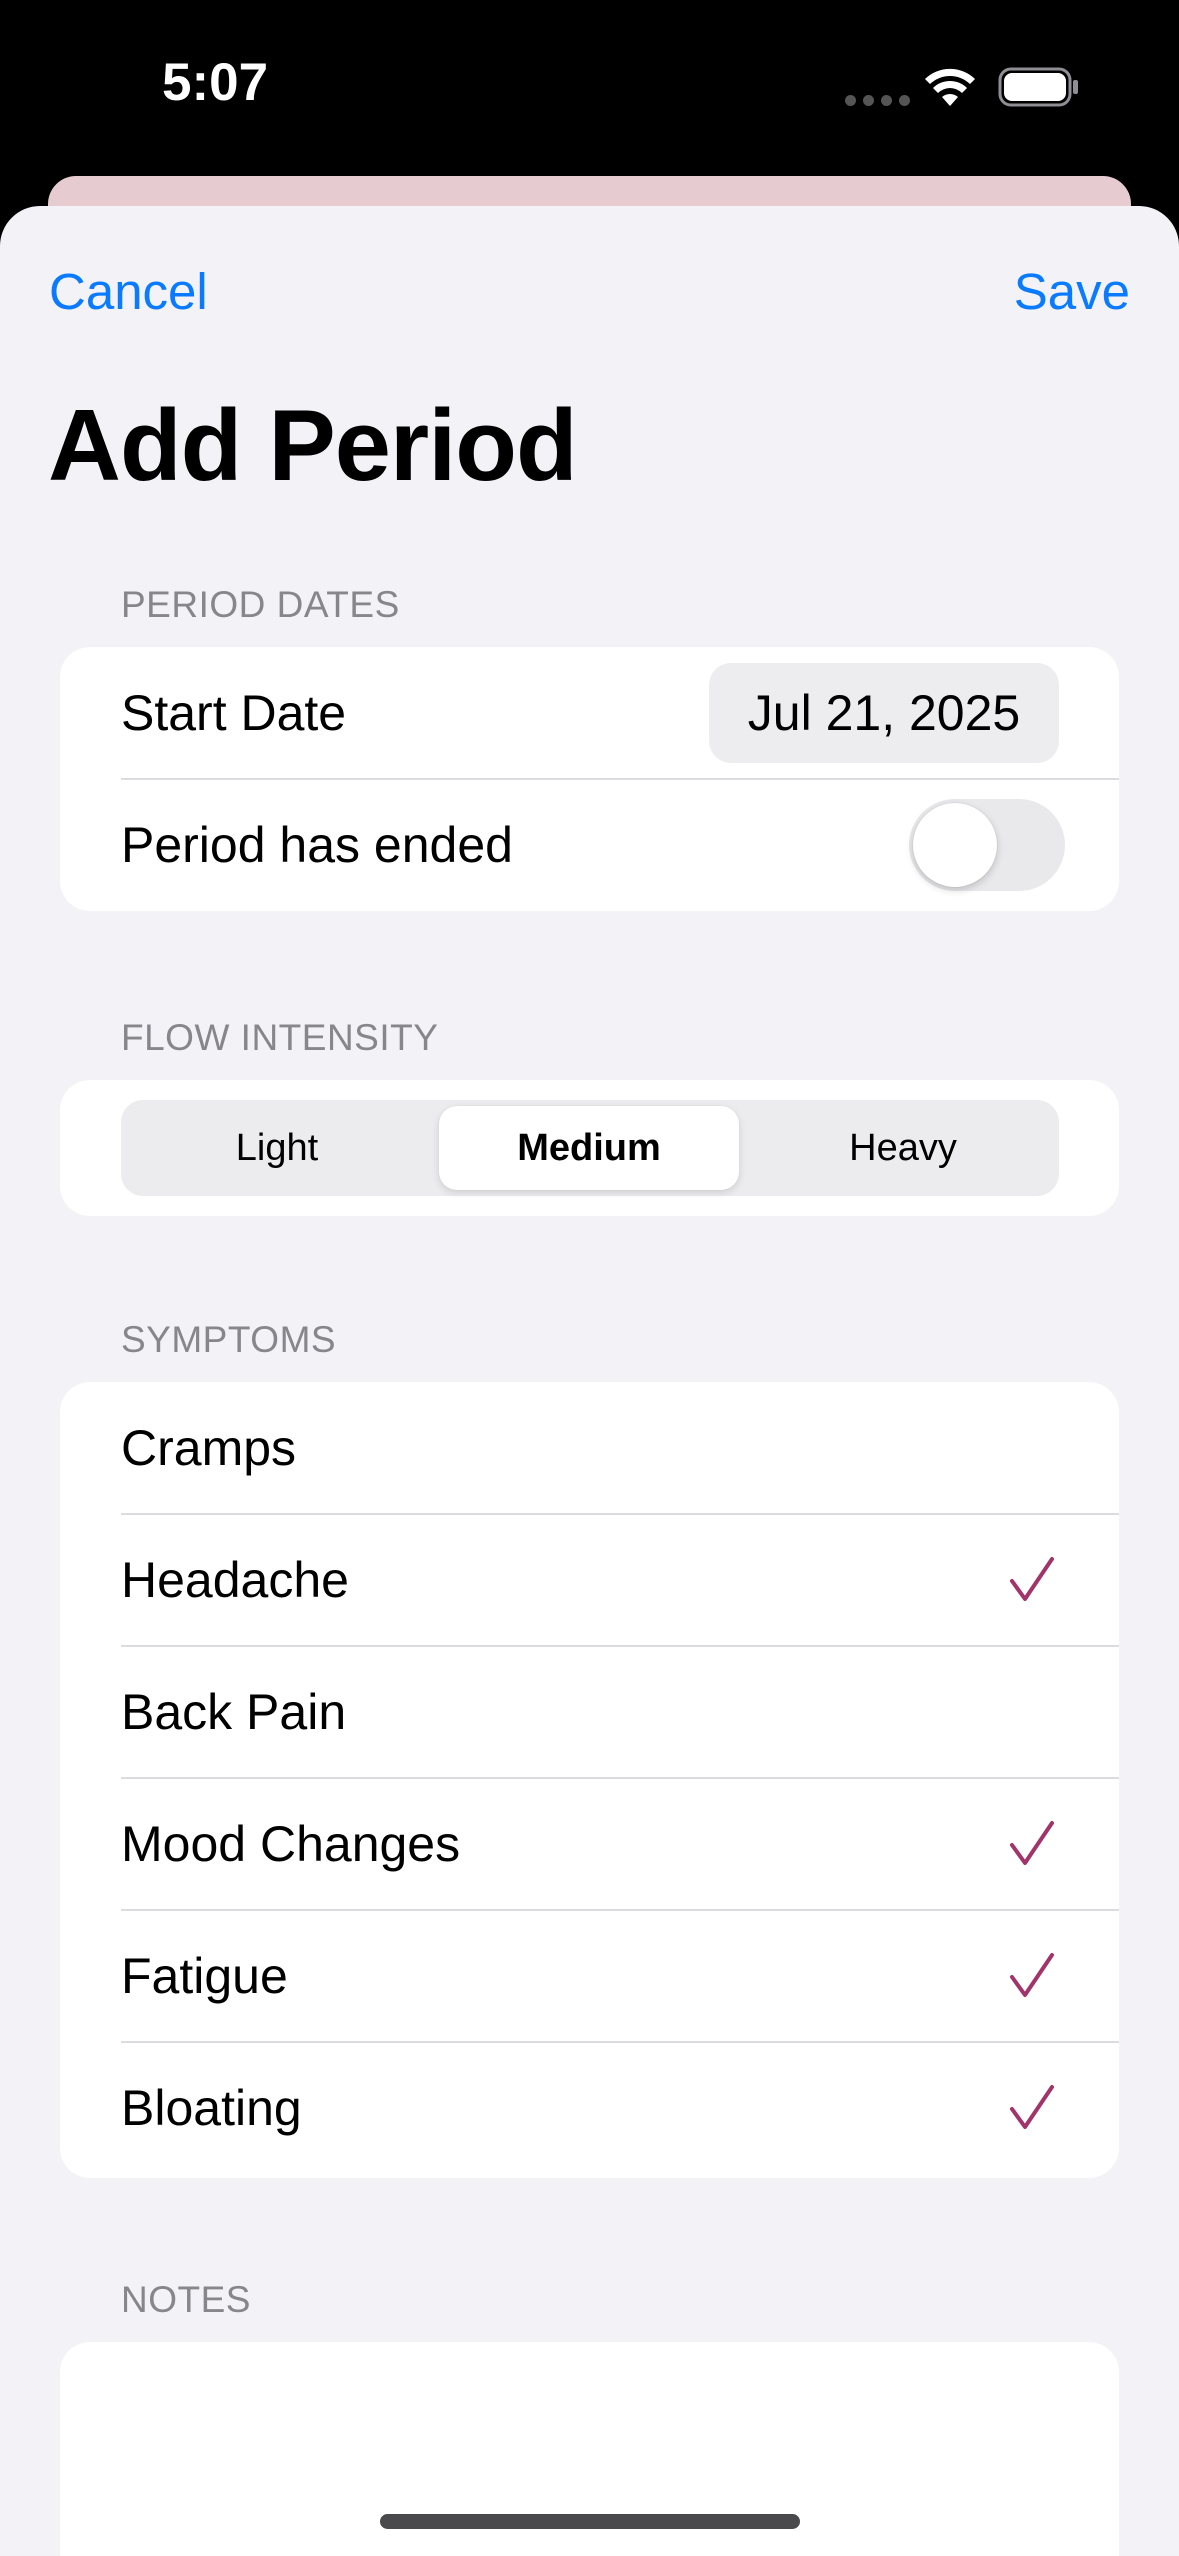 This screenshot has width=1179, height=2556. Describe the element at coordinates (589, 845) in the screenshot. I see `period-ended-row: Period has ended` at that location.